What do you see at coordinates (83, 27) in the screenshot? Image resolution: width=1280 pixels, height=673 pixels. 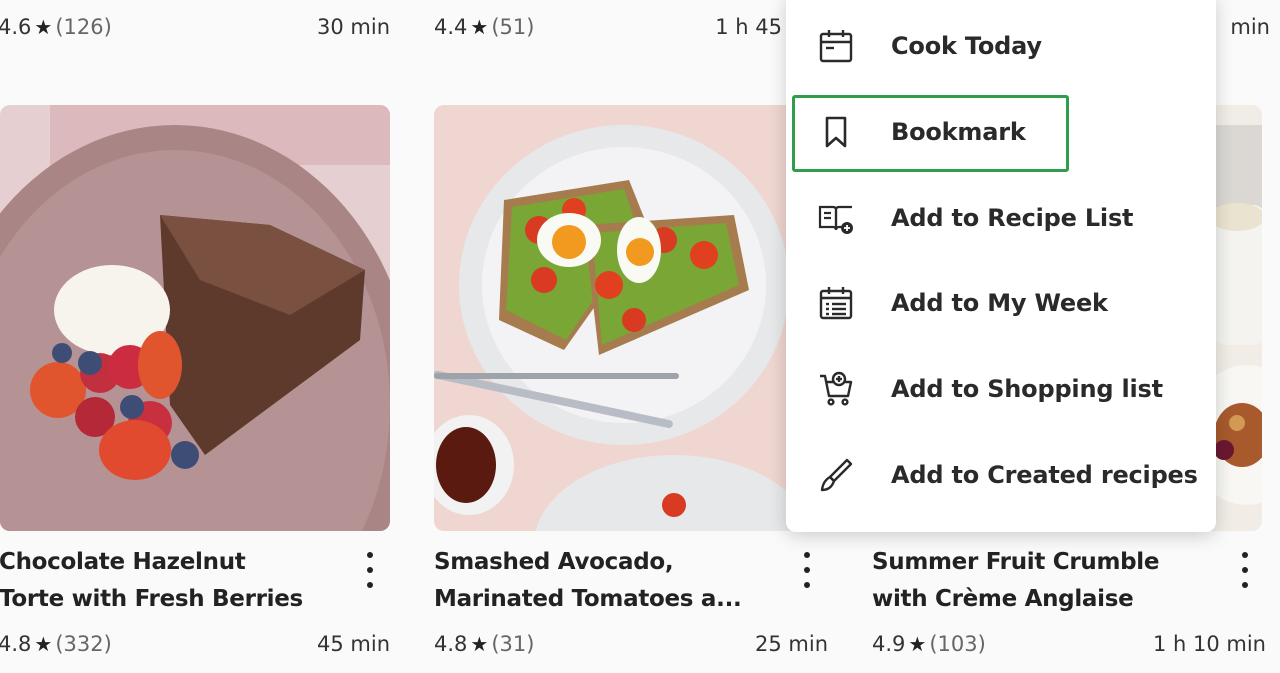 I see `rating-count: (126)` at bounding box center [83, 27].